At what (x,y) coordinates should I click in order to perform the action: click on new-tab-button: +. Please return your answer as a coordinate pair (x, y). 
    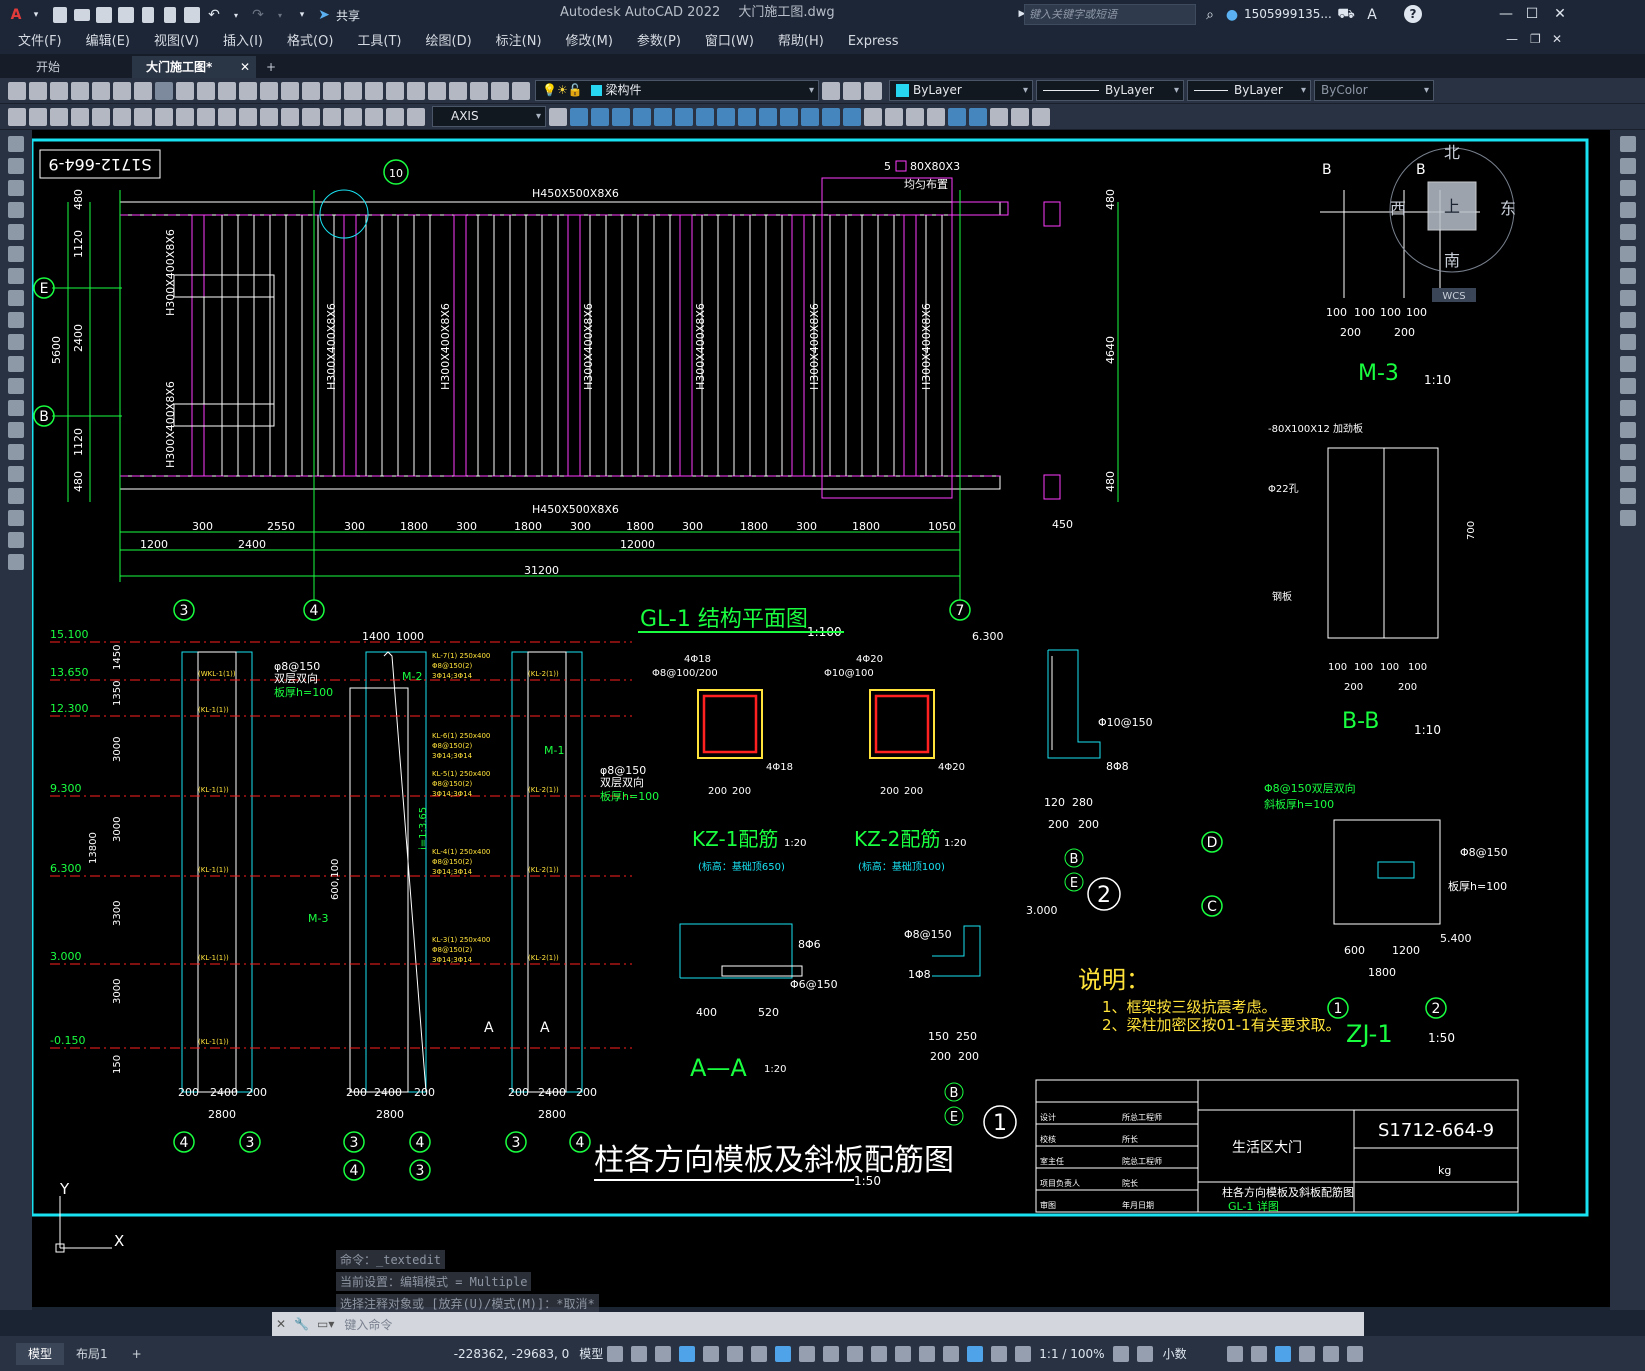
    Looking at the image, I should click on (271, 67).